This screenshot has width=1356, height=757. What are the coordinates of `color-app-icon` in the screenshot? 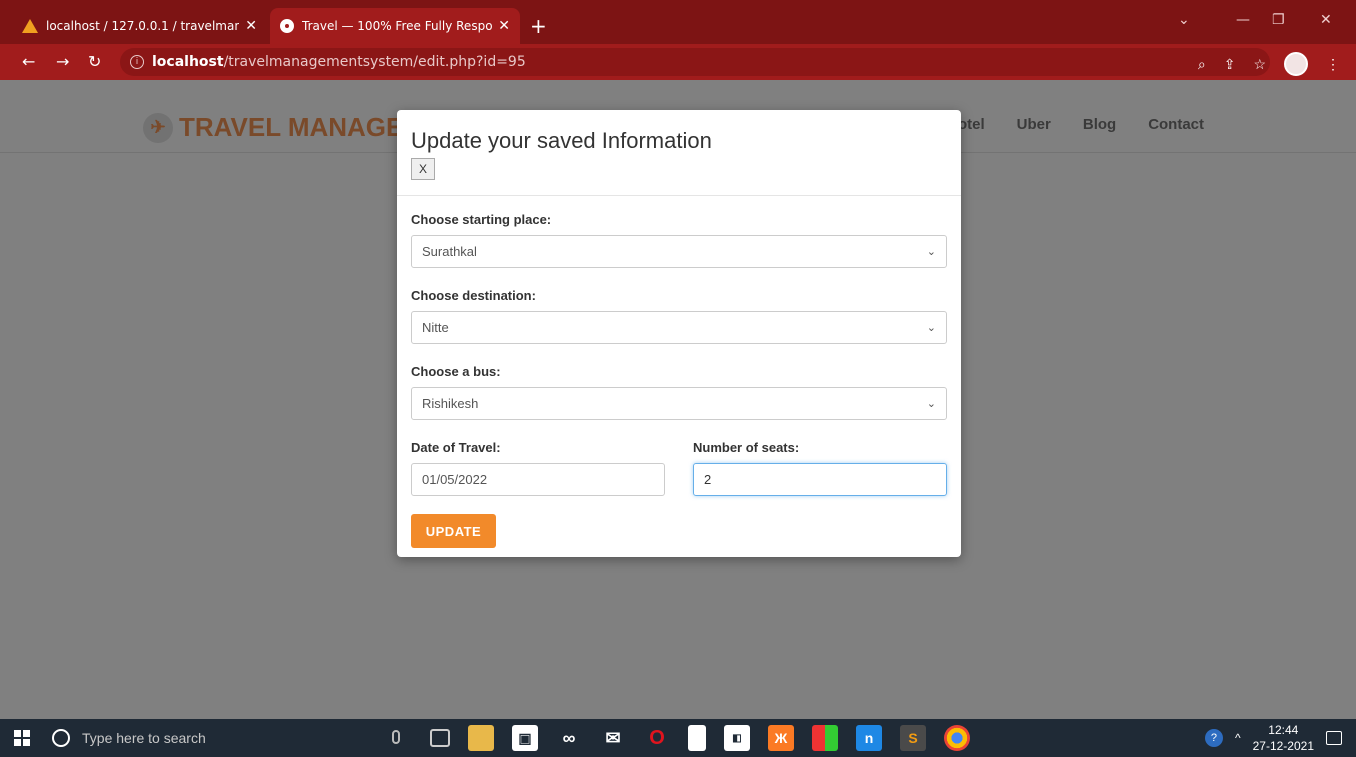 It's located at (825, 738).